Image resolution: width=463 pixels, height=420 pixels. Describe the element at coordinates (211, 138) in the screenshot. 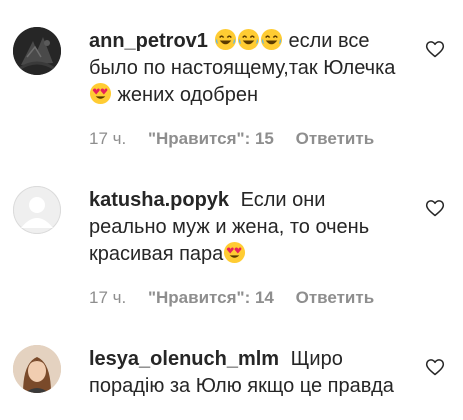

I see `comment-likes: "Нравится": 15` at that location.